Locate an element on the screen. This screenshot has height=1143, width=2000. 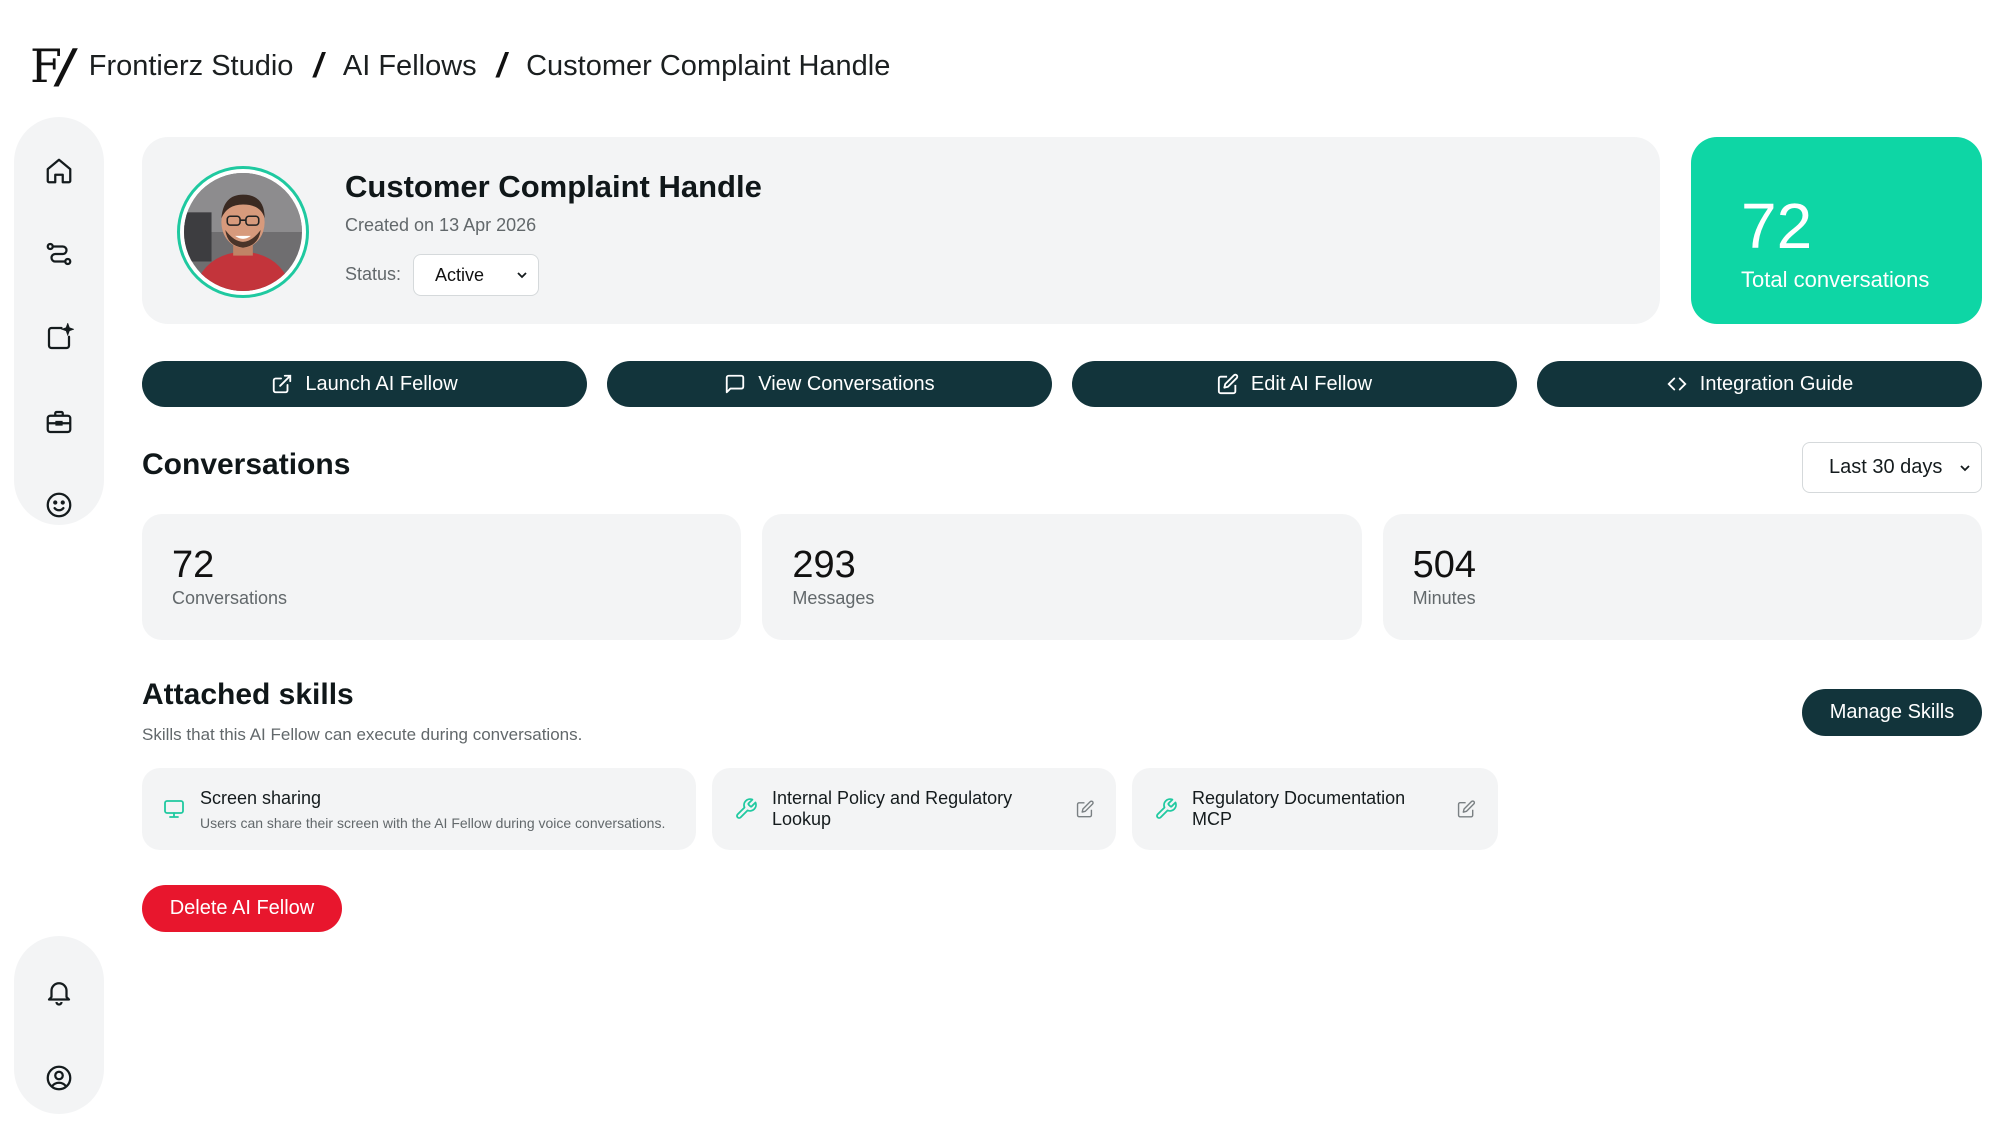
edit-ai-fellow-button: Edit AI Fellow is located at coordinates (1294, 384).